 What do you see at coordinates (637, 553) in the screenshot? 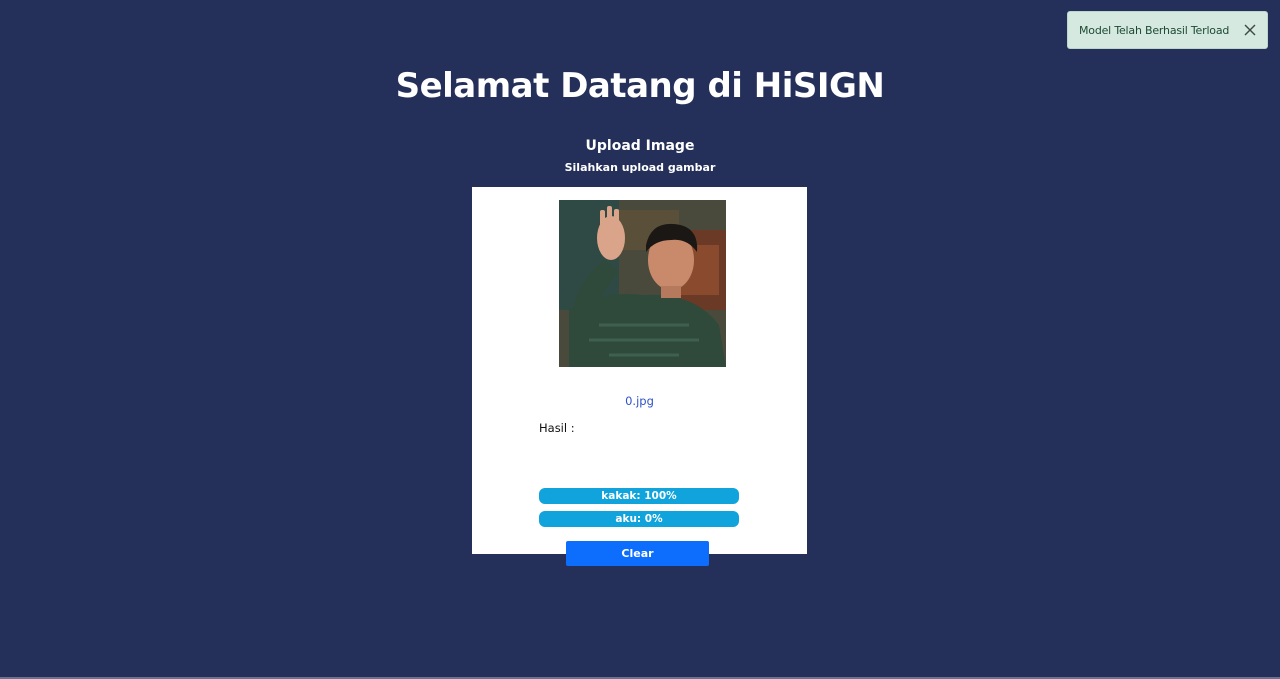
I see `clear-button: Clear` at bounding box center [637, 553].